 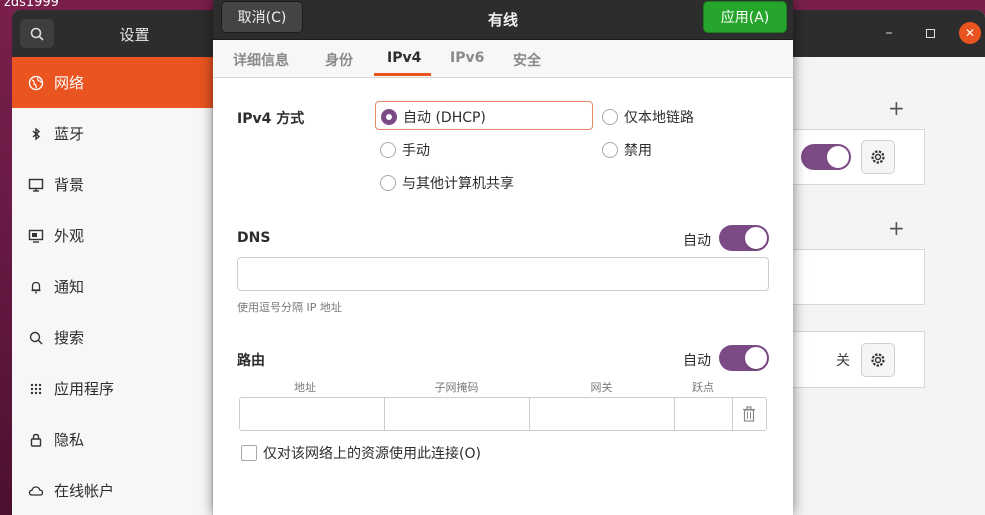 I want to click on checkbox-label: 仅对该网络上的资源使用此连接(O), so click(x=372, y=454).